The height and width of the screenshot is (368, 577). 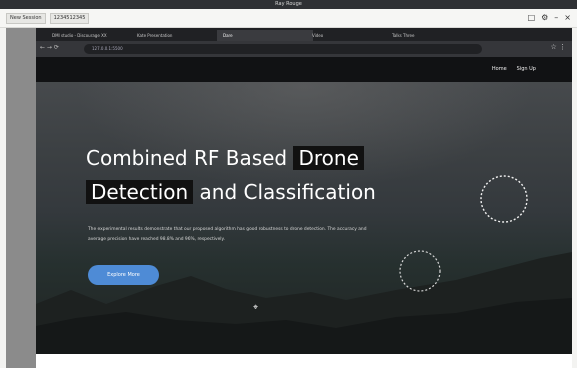 What do you see at coordinates (140, 192) in the screenshot?
I see `headline-detection: Detection` at bounding box center [140, 192].